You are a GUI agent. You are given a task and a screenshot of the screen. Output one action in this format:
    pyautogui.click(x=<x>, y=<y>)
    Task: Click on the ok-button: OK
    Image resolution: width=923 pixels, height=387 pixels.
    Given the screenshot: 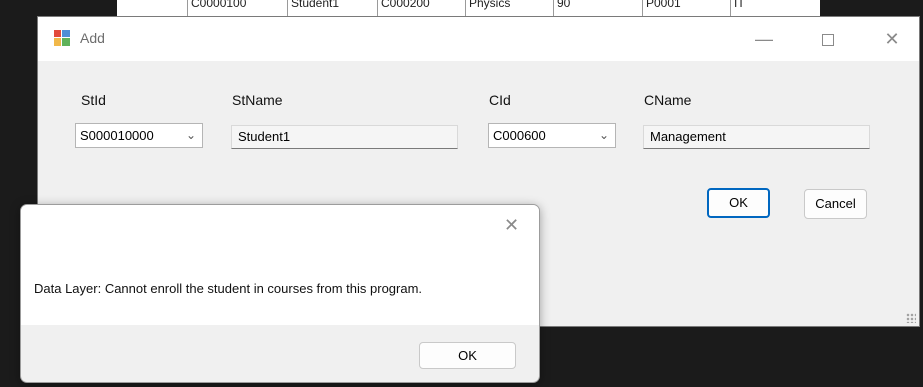 What is the action you would take?
    pyautogui.click(x=738, y=203)
    